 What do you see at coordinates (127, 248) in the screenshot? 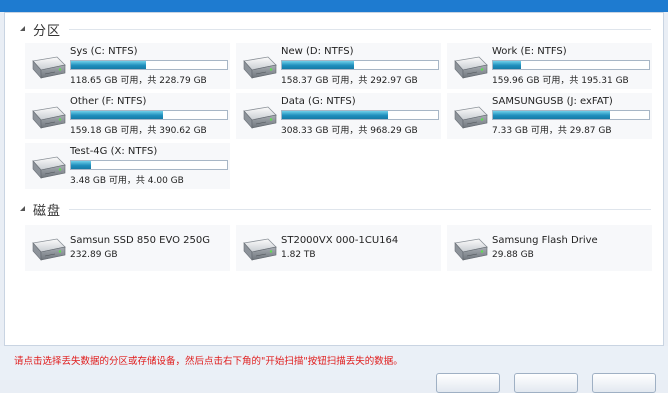
I see `disk-card-ssd: Samsun SSD 850 EVO 250G 232.89 GB` at bounding box center [127, 248].